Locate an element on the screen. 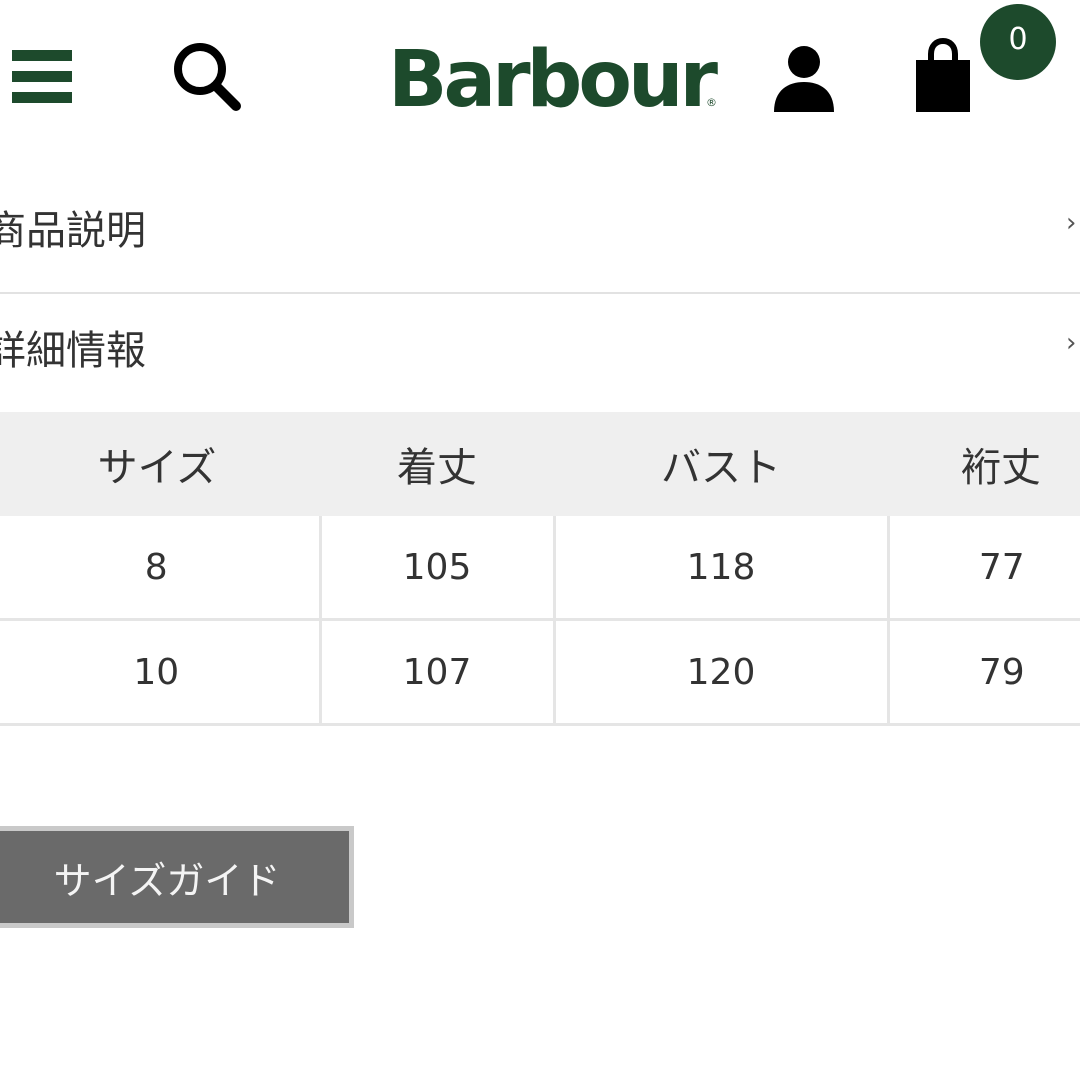 The width and height of the screenshot is (1080, 1080). table-cell: 10 is located at coordinates (161, 672).